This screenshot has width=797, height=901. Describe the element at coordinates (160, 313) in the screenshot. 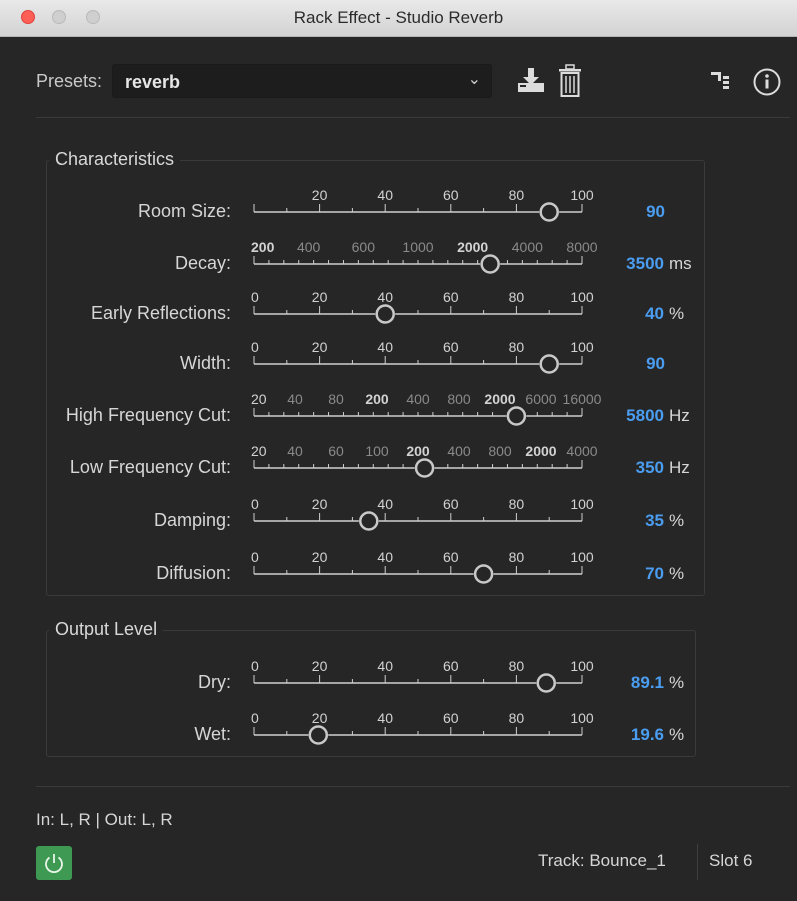

I see `param-label: Early Reflections:` at that location.